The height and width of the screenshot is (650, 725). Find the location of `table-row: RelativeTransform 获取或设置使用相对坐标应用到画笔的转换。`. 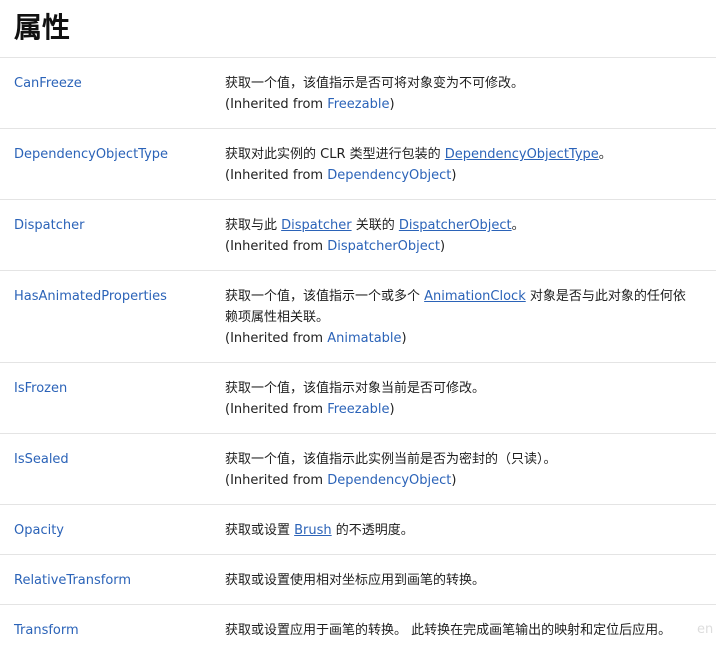

table-row: RelativeTransform 获取或设置使用相对坐标应用到画笔的转换。 is located at coordinates (358, 579).